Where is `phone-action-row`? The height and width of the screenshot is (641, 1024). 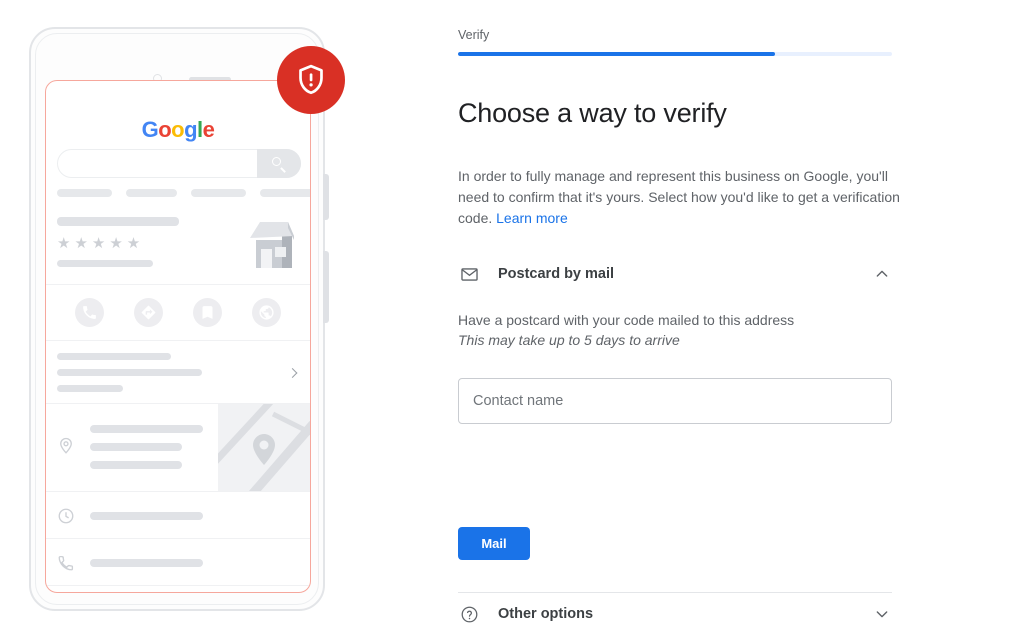 phone-action-row is located at coordinates (178, 312).